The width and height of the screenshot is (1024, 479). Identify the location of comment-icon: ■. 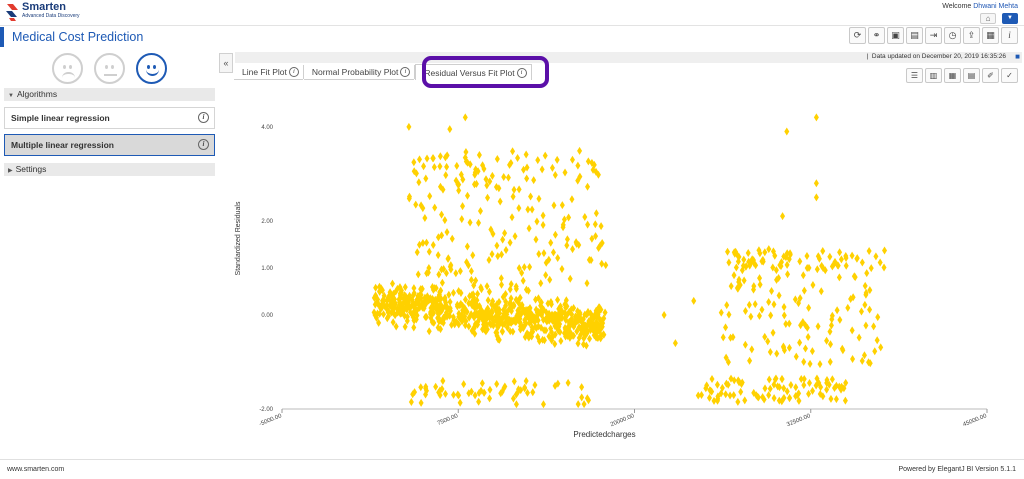
(1017, 56).